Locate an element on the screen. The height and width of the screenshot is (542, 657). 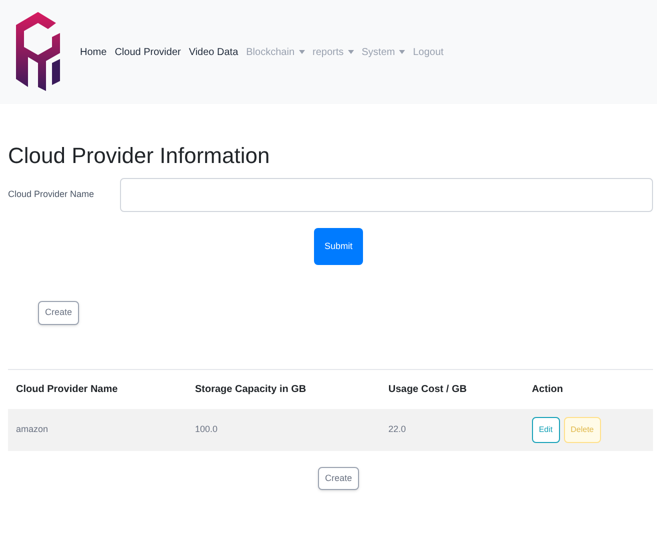
nav-link: Blockchain is located at coordinates (275, 52).